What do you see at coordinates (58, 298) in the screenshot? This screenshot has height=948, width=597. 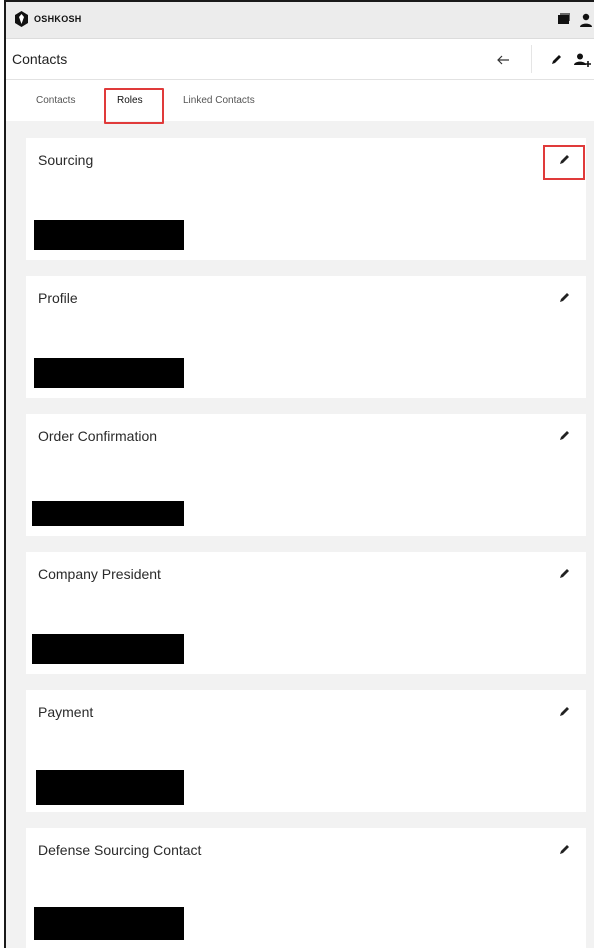 I see `role-title: Profile` at bounding box center [58, 298].